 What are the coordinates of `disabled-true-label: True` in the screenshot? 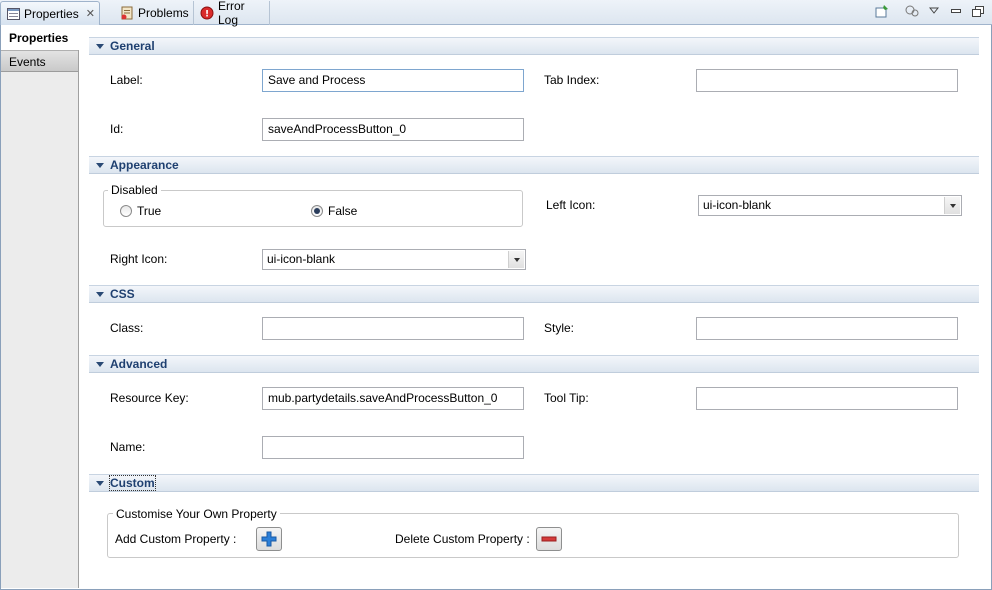 It's located at (149, 211).